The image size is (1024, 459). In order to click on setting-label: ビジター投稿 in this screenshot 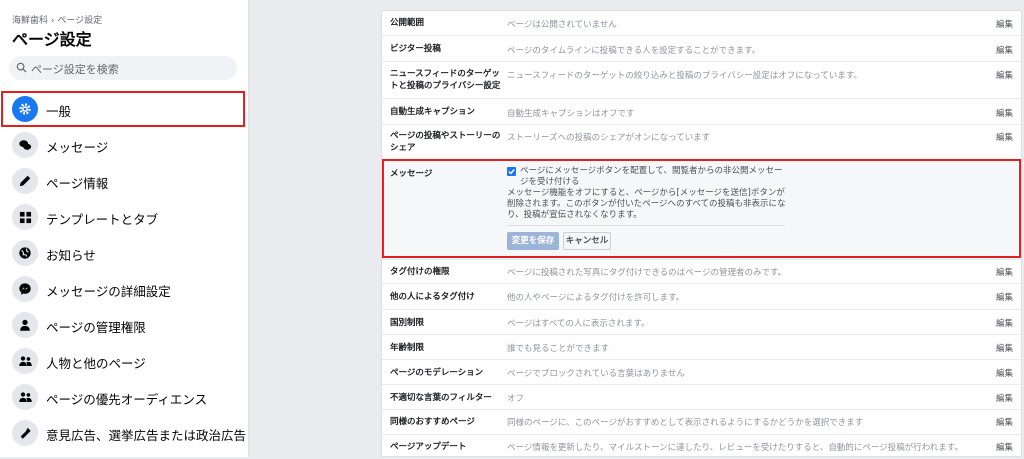, I will do `click(415, 49)`.